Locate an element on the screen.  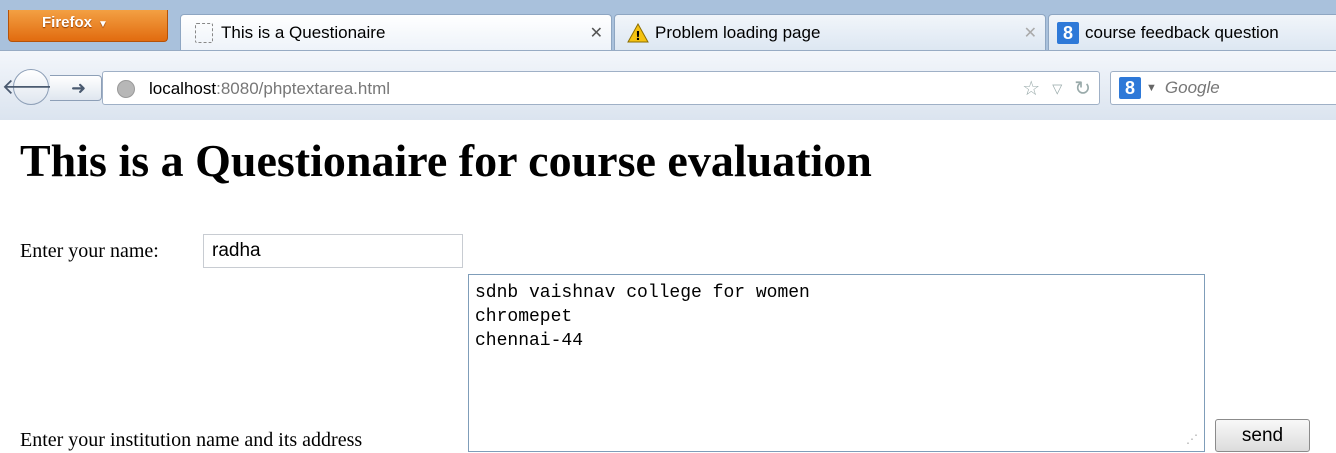
history-dropdown-icon: ▽ is located at coordinates (1057, 89).